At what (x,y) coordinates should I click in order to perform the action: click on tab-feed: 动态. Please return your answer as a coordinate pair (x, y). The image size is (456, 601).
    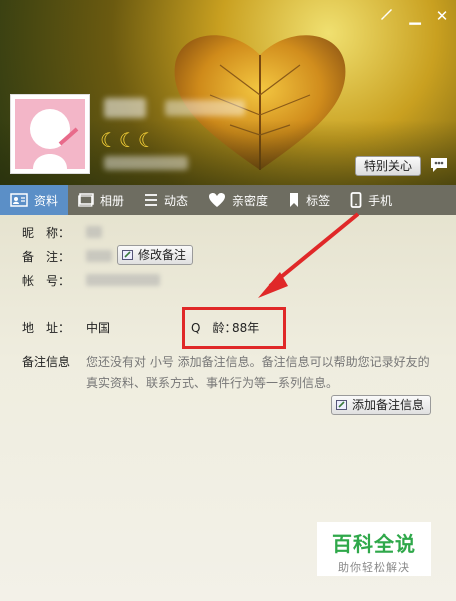
    Looking at the image, I should click on (166, 200).